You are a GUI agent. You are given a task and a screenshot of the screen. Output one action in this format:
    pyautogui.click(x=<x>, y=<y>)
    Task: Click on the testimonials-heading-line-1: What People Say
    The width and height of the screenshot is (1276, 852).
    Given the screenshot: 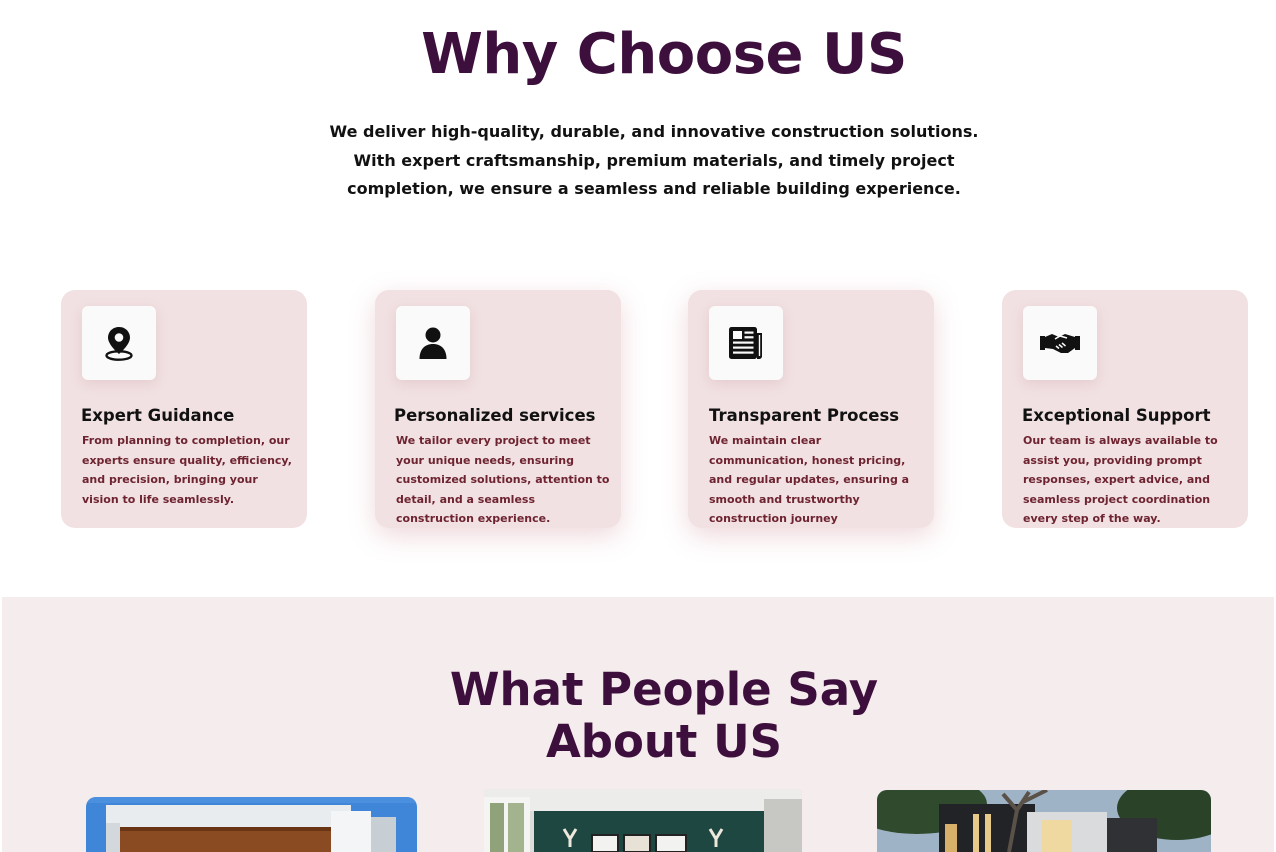 What is the action you would take?
    pyautogui.click(x=664, y=689)
    